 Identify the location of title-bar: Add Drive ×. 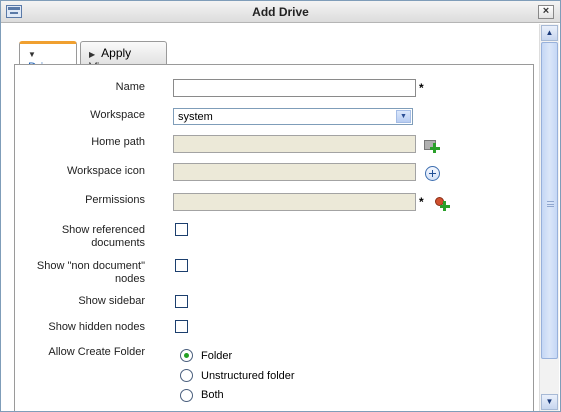
(280, 12).